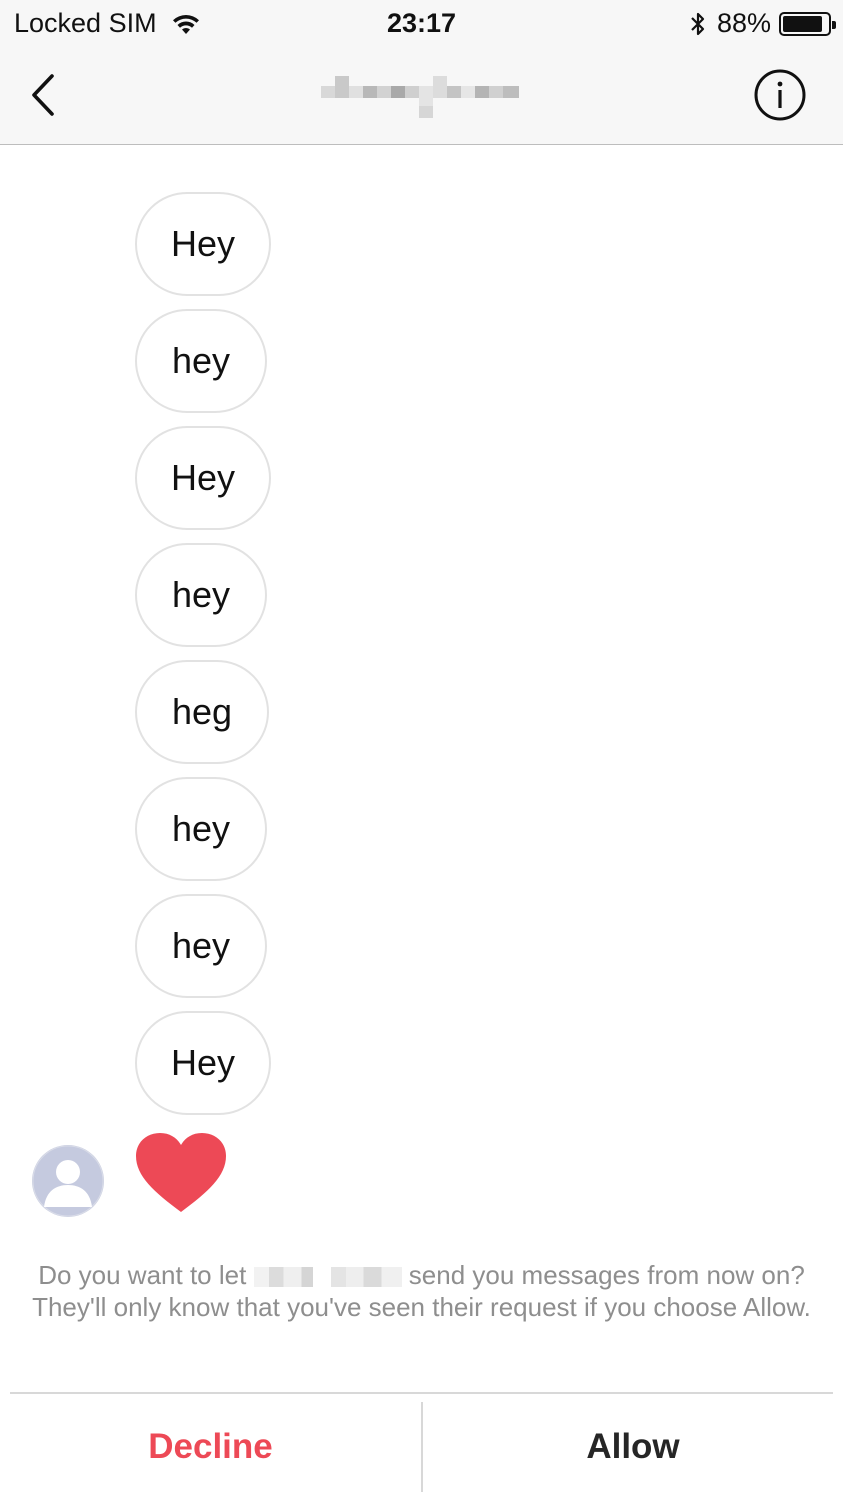 This screenshot has height=1500, width=843. Describe the element at coordinates (421, 1393) in the screenshot. I see `divider` at that location.